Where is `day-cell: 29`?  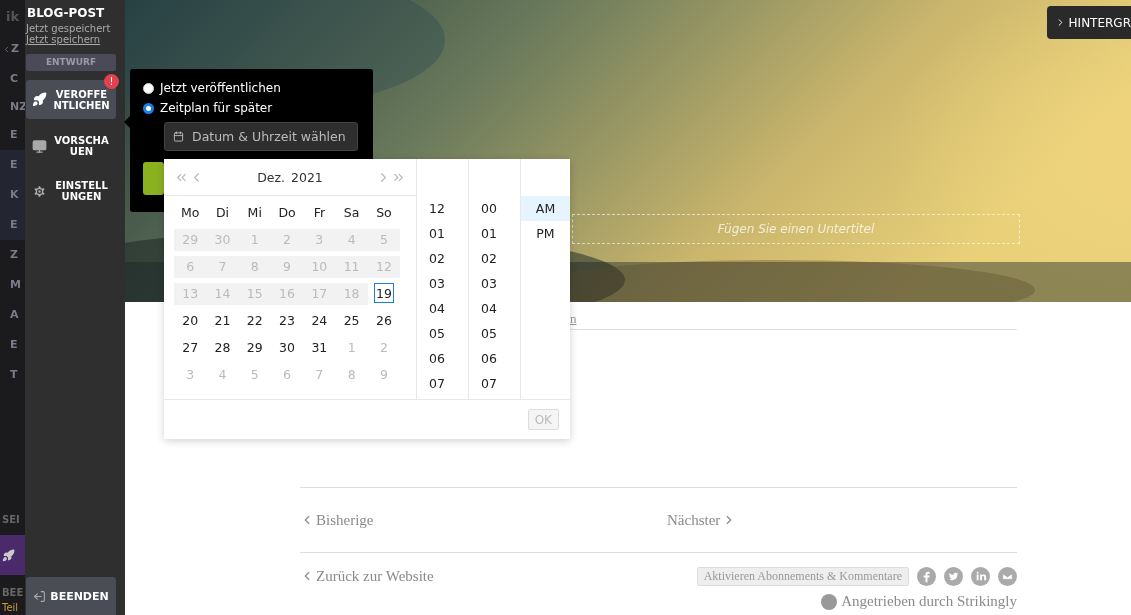
day-cell: 29 is located at coordinates (254, 348).